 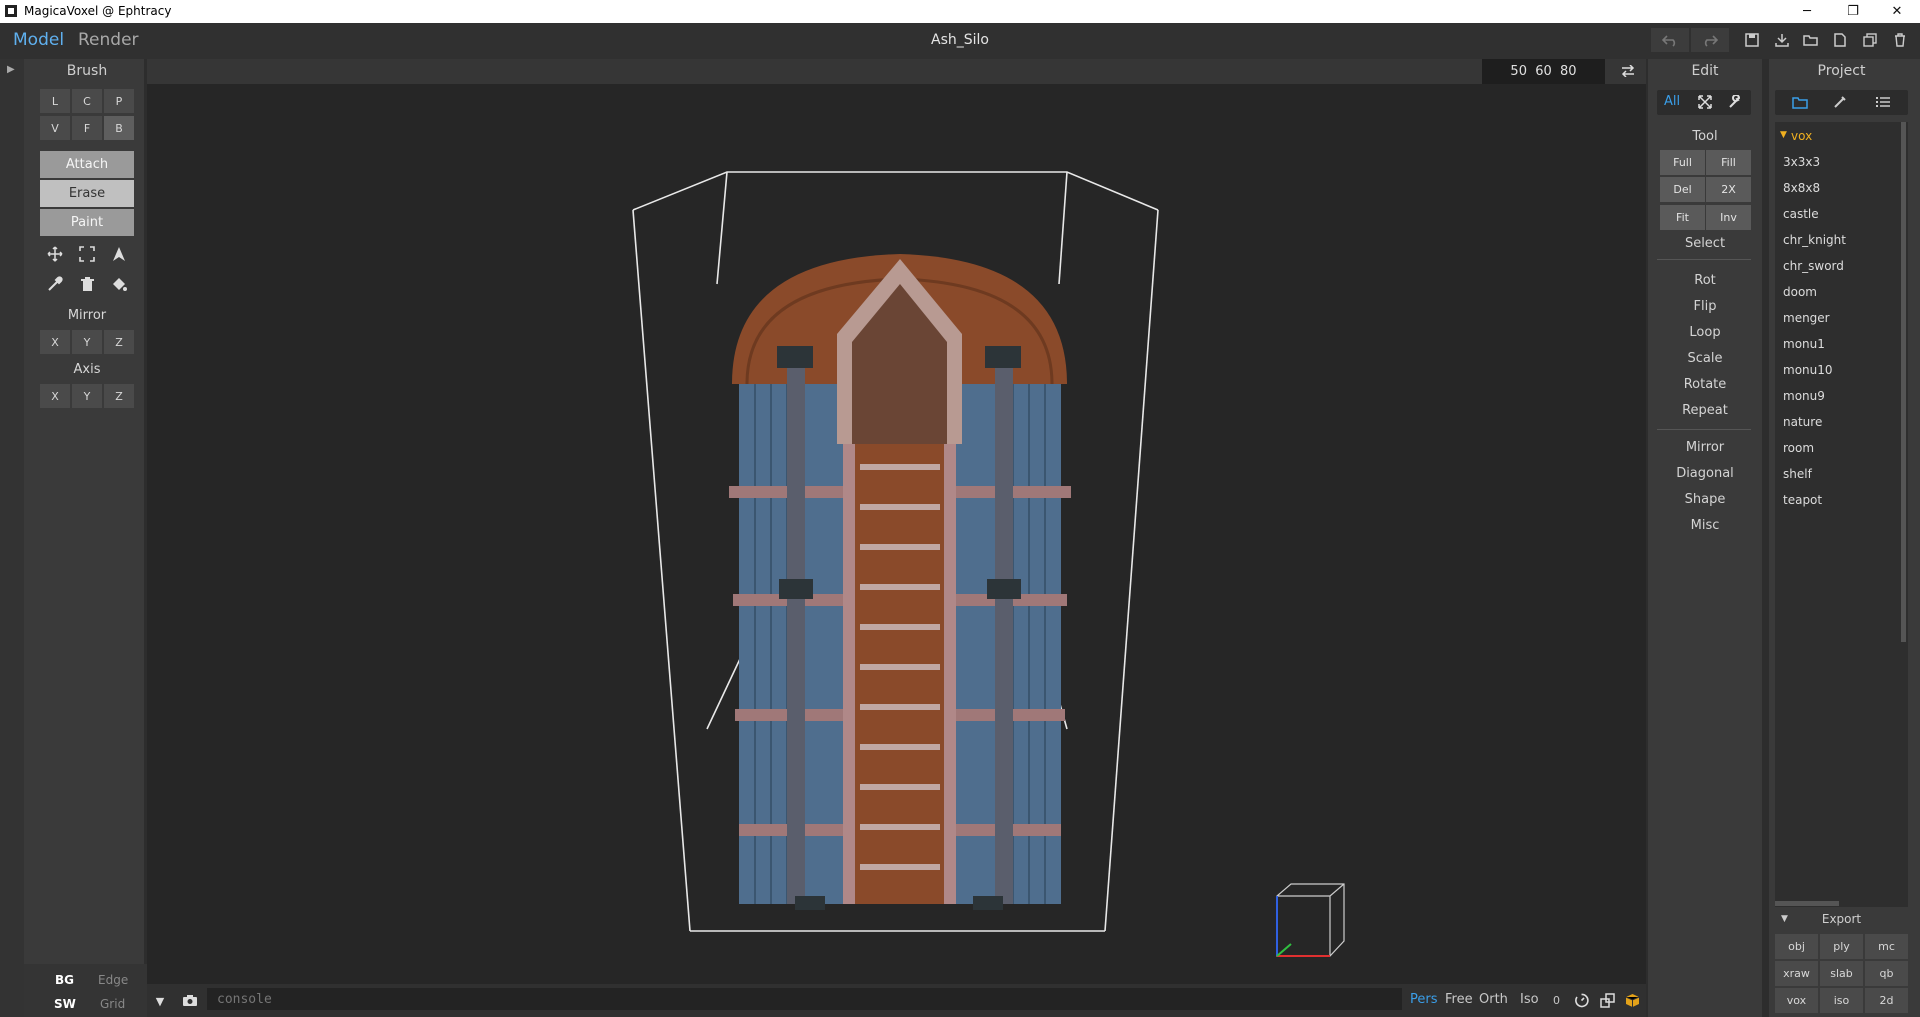 What do you see at coordinates (1728, 189) in the screenshot?
I see `tool-2x-button: 2X` at bounding box center [1728, 189].